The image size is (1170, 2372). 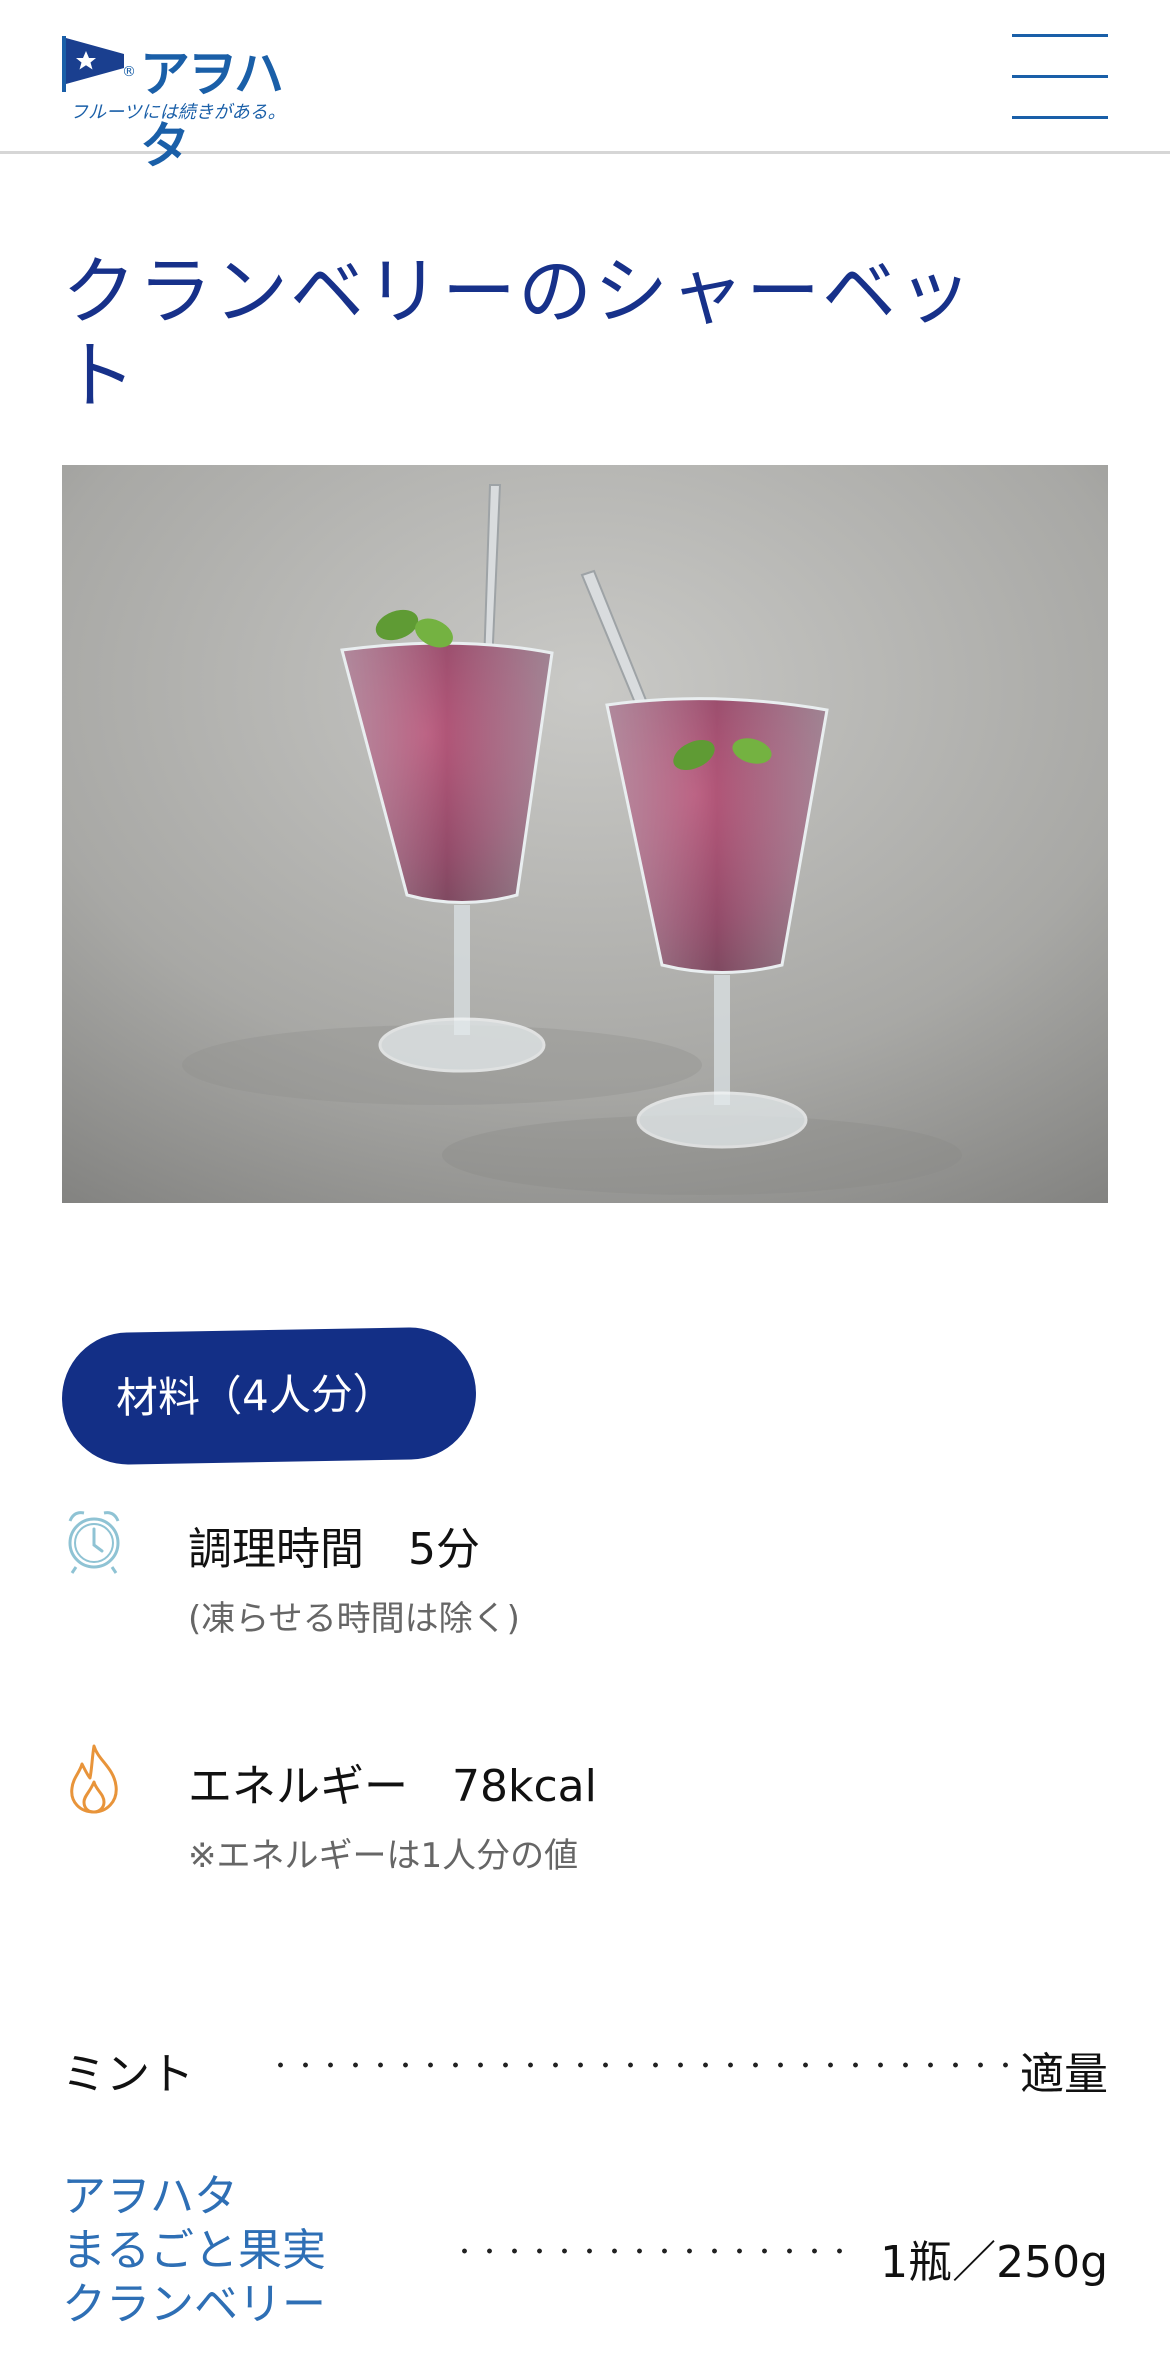 I want to click on page-title: クランベリーのシャーベッ ト, so click(x=562, y=334).